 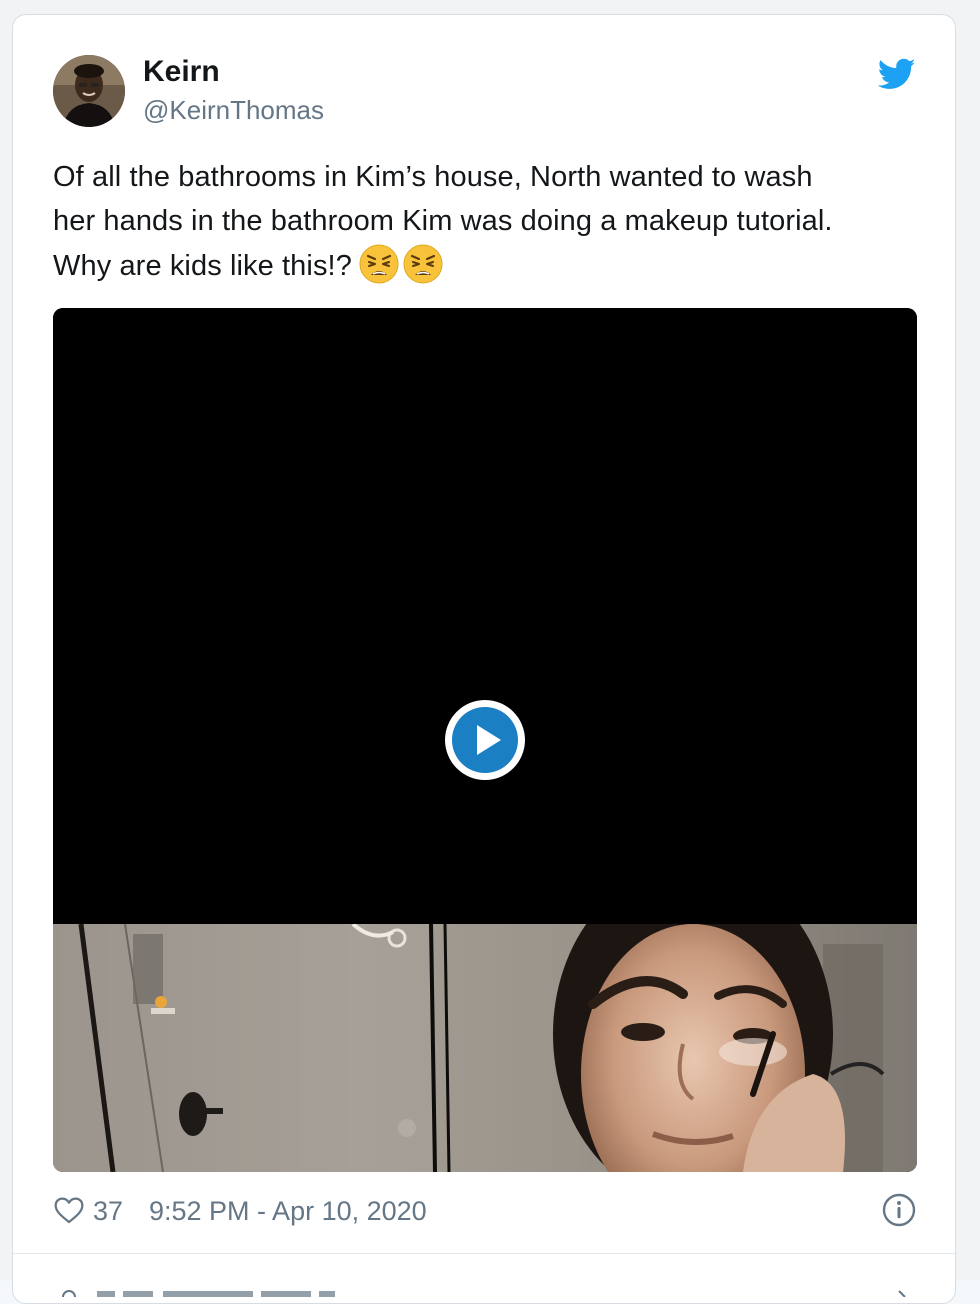 I want to click on heart-icon, so click(x=69, y=1210).